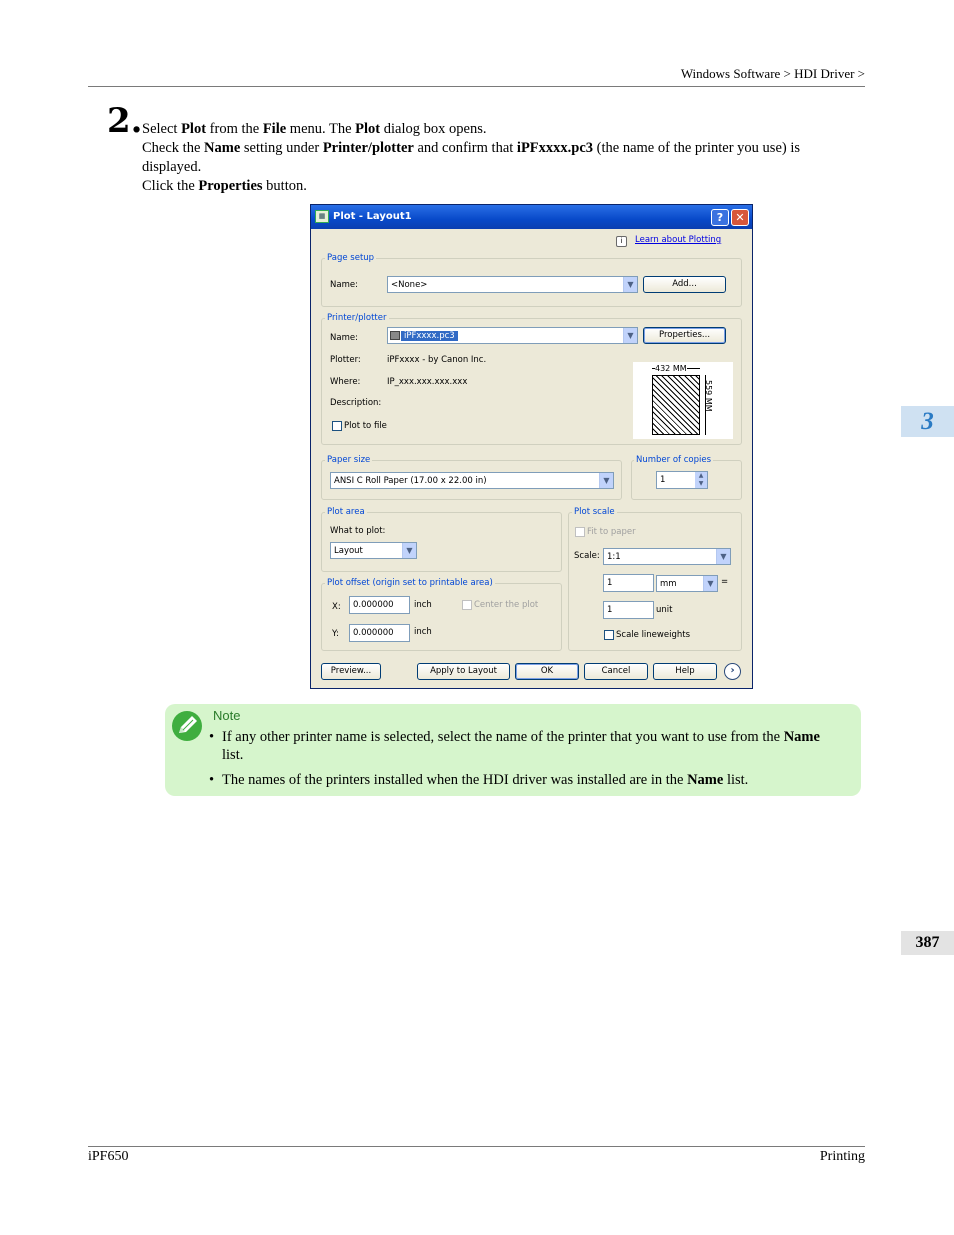  What do you see at coordinates (322, 216) in the screenshot?
I see `autocad-plot-icon: ▦` at bounding box center [322, 216].